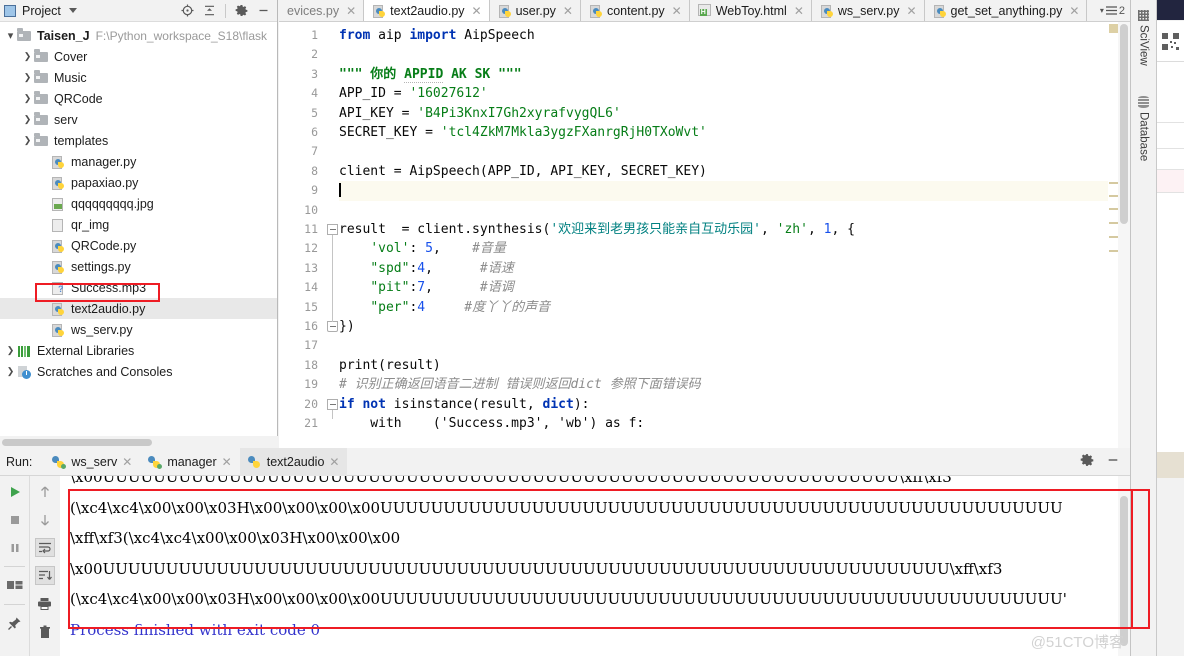 This screenshot has width=1184, height=656. What do you see at coordinates (138, 371) in the screenshot?
I see `tree-item: Scratches and Consoles` at bounding box center [138, 371].